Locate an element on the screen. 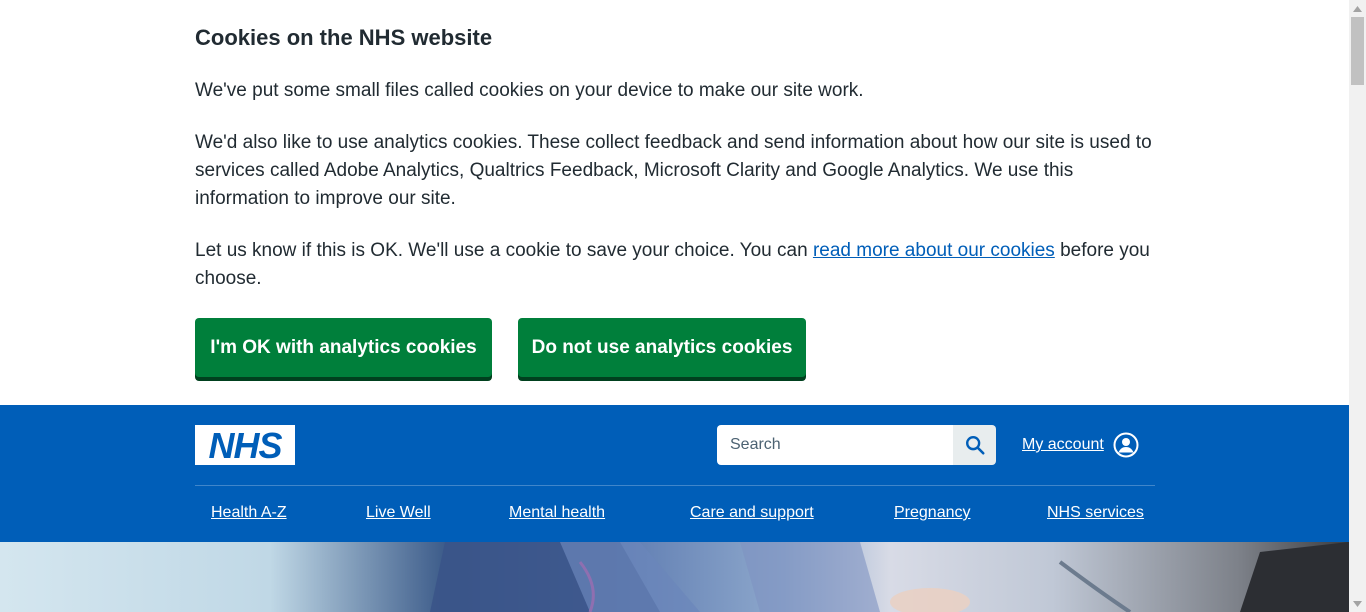 Image resolution: width=1366 pixels, height=612 pixels. accept-analytics-cookies-button: I'm OK with analytics cookies is located at coordinates (343, 347).